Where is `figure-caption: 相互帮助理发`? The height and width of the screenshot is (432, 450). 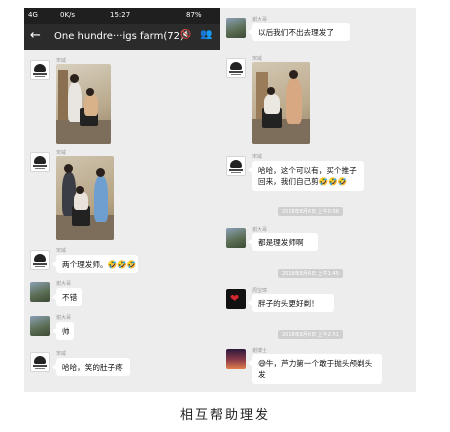
figure-caption: 相互帮助理发 is located at coordinates (224, 415).